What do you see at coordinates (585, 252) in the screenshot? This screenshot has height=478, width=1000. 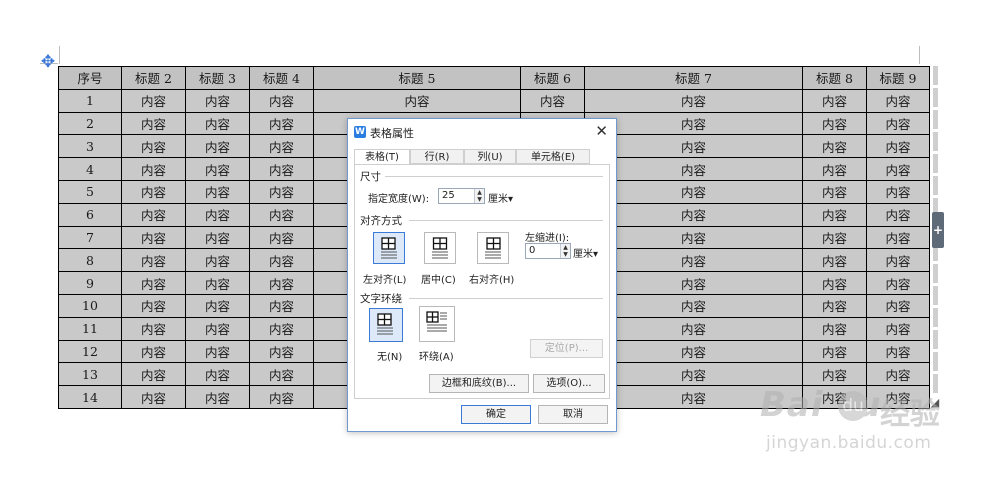 I see `indent-unit-select: 厘米▾` at bounding box center [585, 252].